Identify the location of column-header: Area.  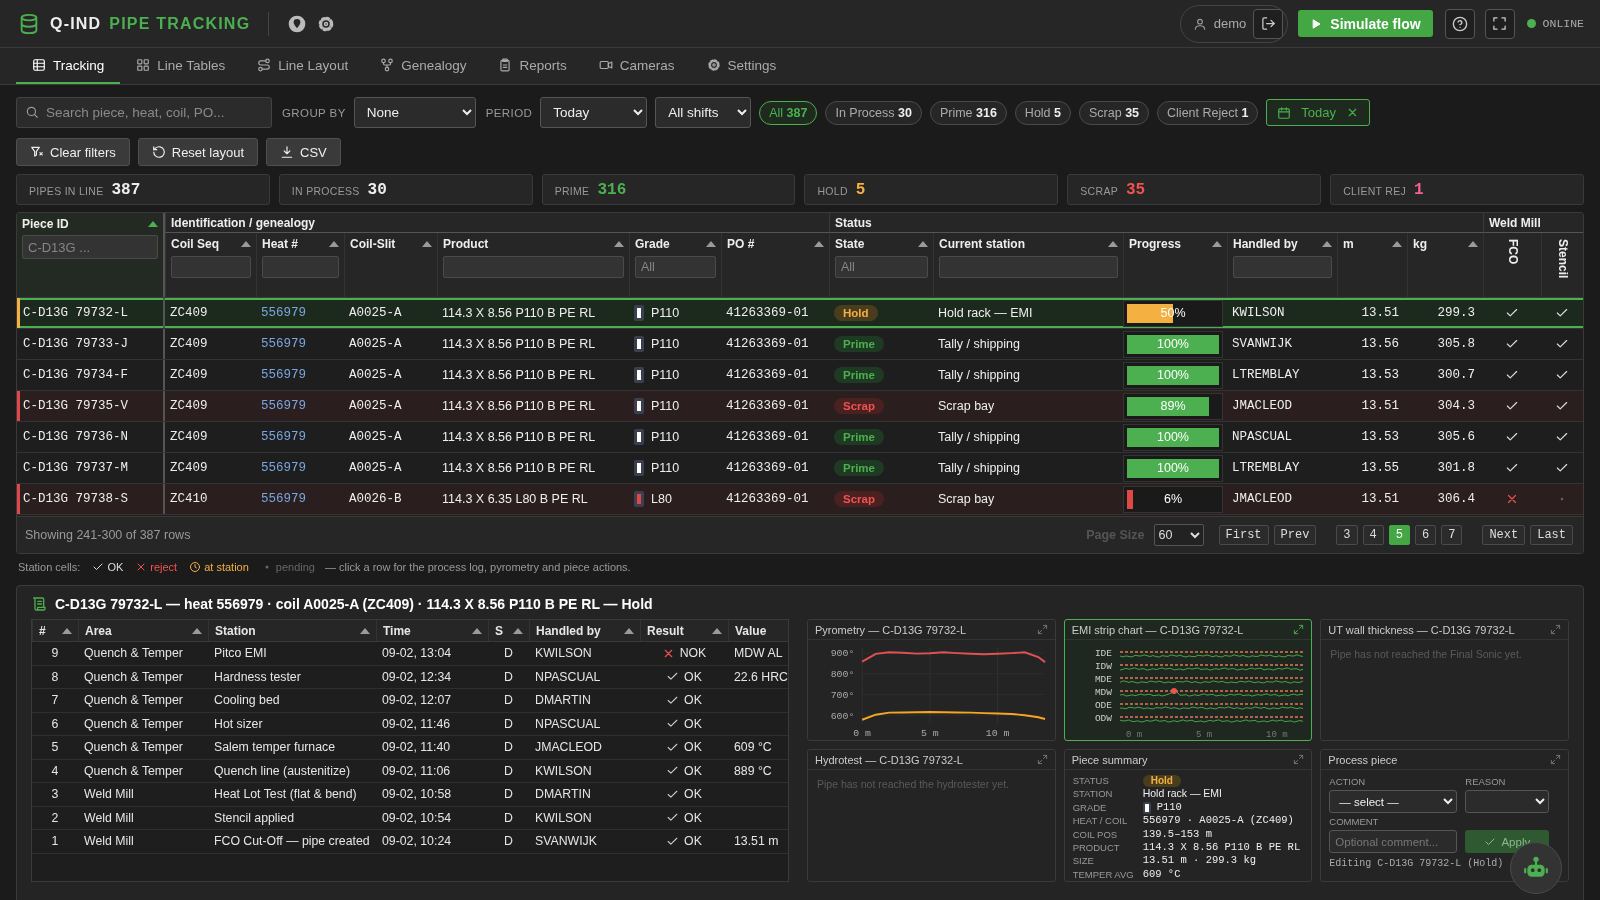
(98, 630).